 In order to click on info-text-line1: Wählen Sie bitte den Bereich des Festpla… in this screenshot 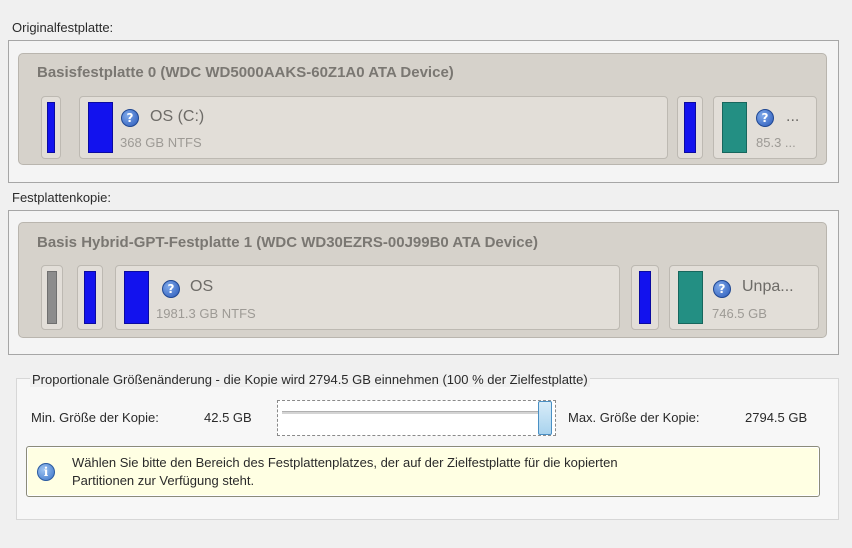, I will do `click(345, 462)`.